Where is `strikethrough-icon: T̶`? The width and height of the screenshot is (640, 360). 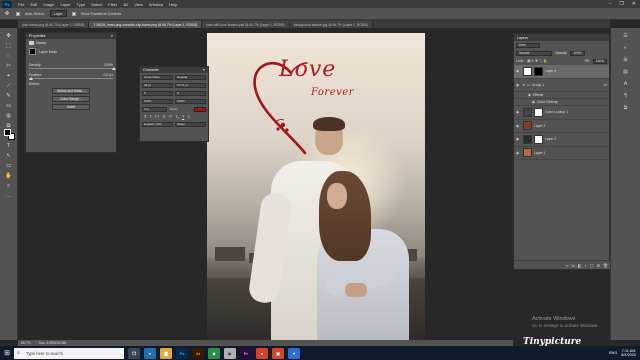 strikethrough-icon: T̶ is located at coordinates (188, 117).